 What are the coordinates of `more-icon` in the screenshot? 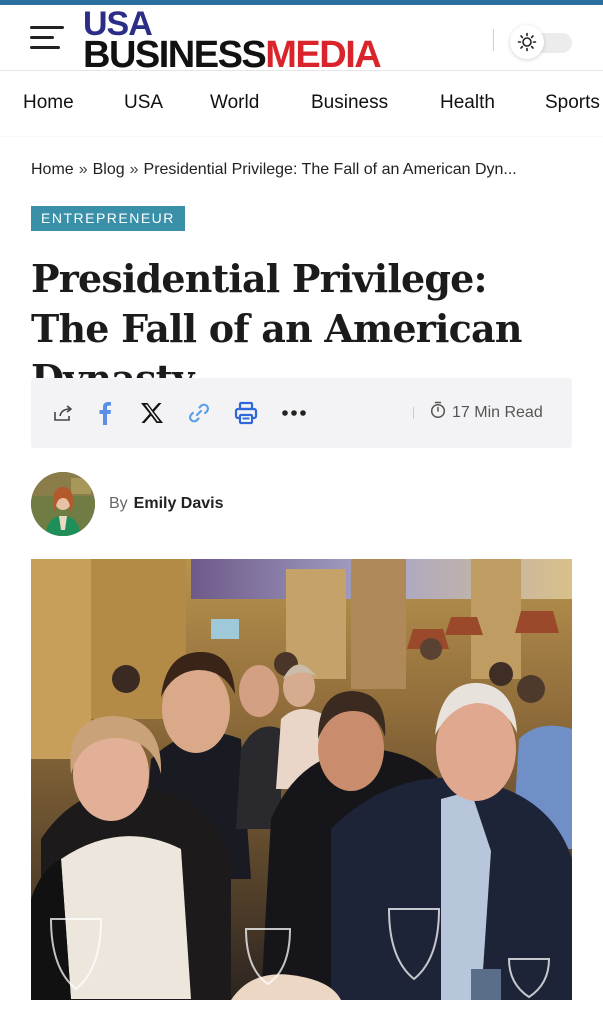 It's located at (294, 413).